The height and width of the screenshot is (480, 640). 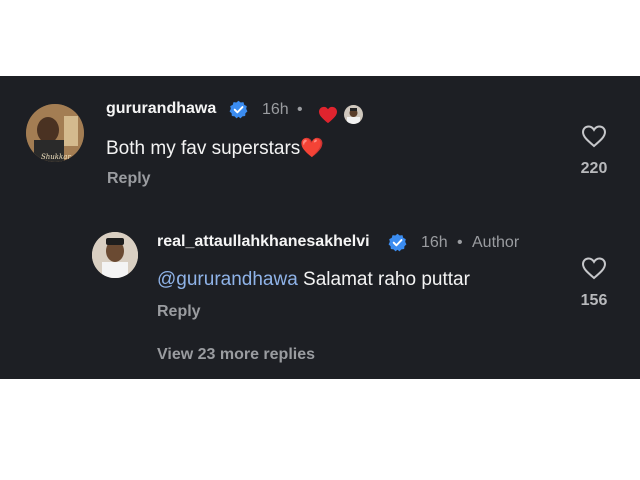 What do you see at coordinates (496, 242) in the screenshot?
I see `author-label: Author` at bounding box center [496, 242].